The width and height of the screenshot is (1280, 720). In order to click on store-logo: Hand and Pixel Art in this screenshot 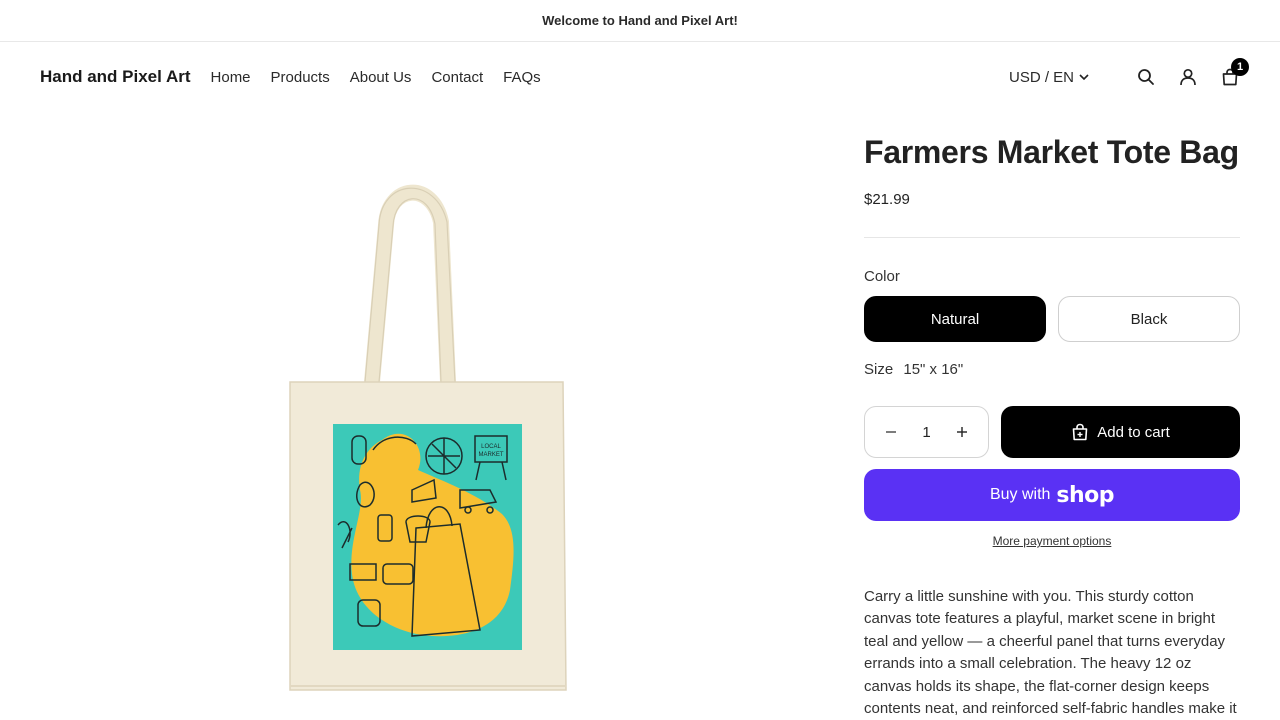, I will do `click(115, 77)`.